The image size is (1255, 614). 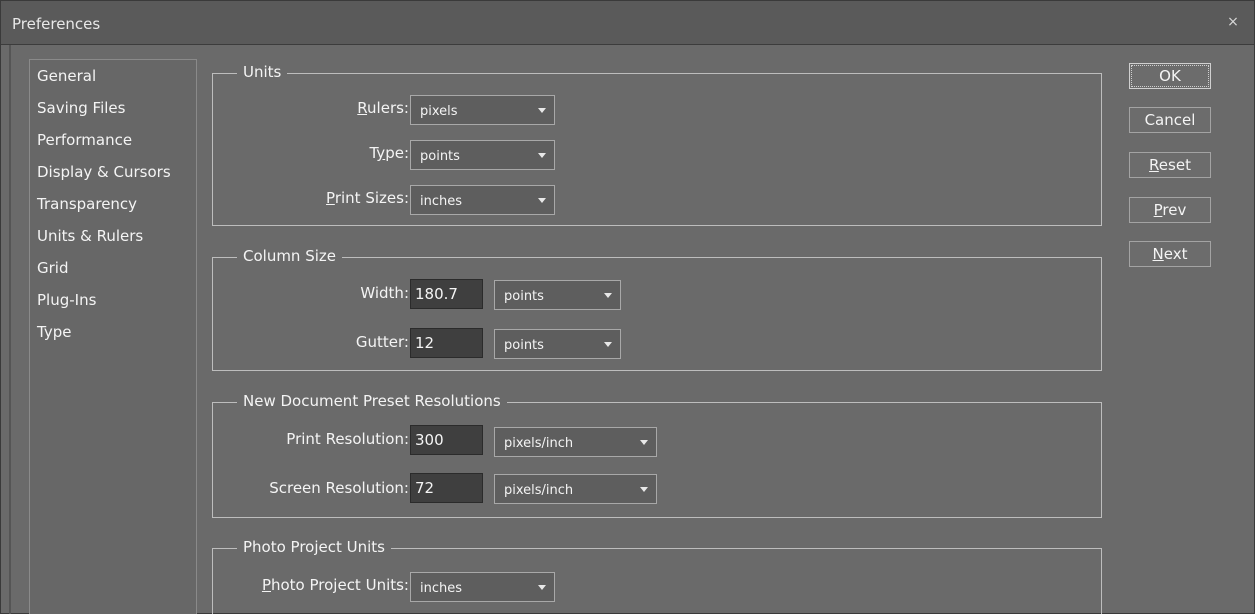 What do you see at coordinates (524, 345) in the screenshot?
I see `gutter-unit-value: points` at bounding box center [524, 345].